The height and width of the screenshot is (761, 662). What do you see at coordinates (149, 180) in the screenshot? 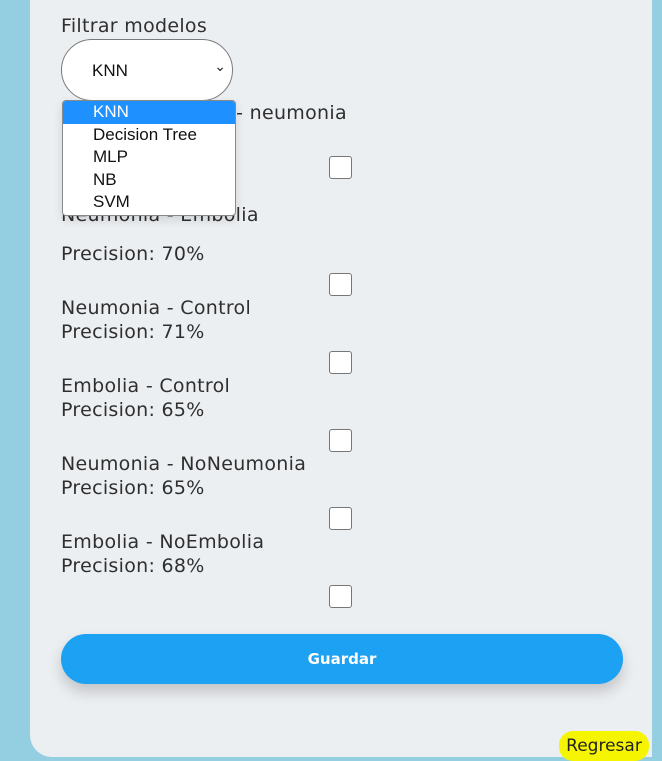
I see `option-nb: NB` at bounding box center [149, 180].